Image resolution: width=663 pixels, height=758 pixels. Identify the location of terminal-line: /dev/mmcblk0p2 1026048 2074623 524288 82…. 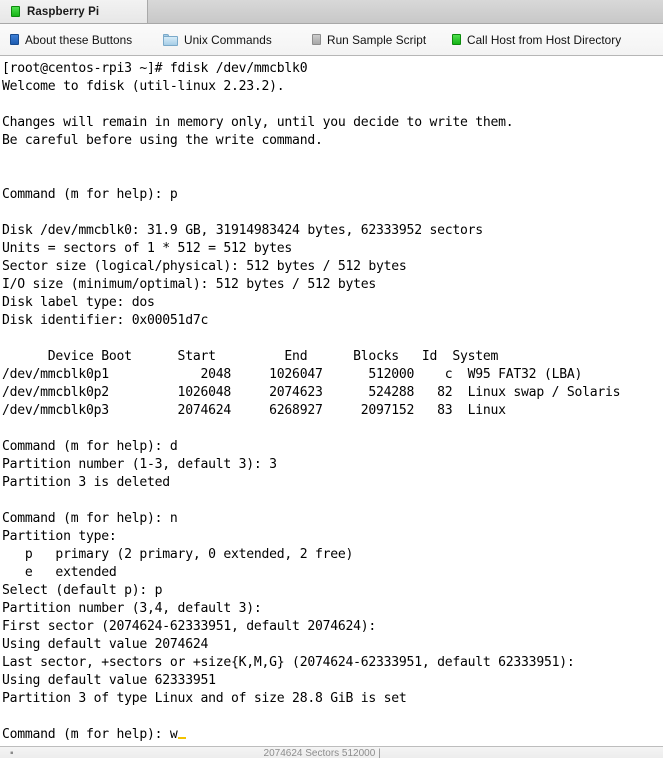
(311, 392).